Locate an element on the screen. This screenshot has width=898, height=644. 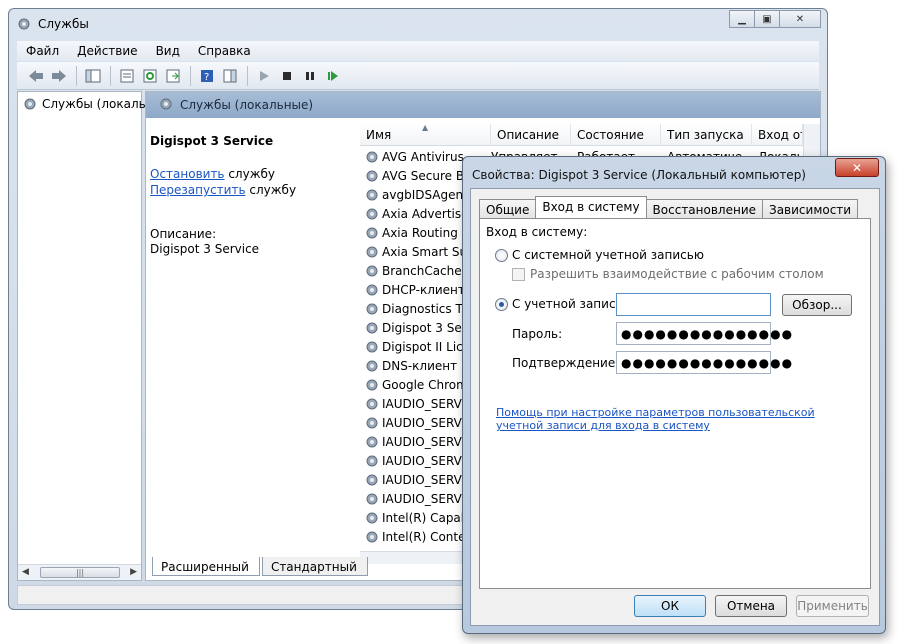
tab-dependencies: Зависимости is located at coordinates (810, 208).